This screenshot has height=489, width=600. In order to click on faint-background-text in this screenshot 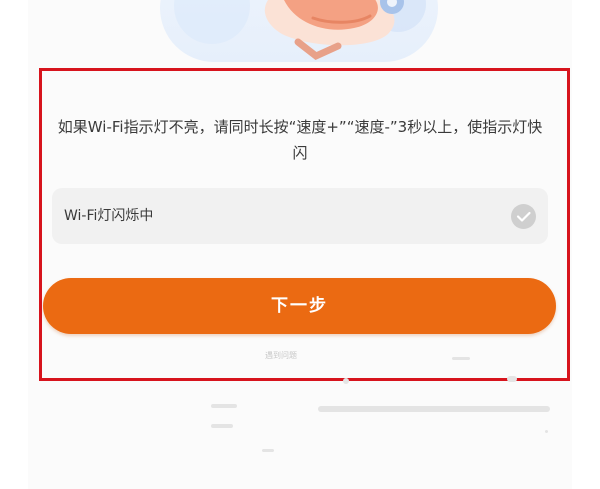, I will do `click(380, 404)`.